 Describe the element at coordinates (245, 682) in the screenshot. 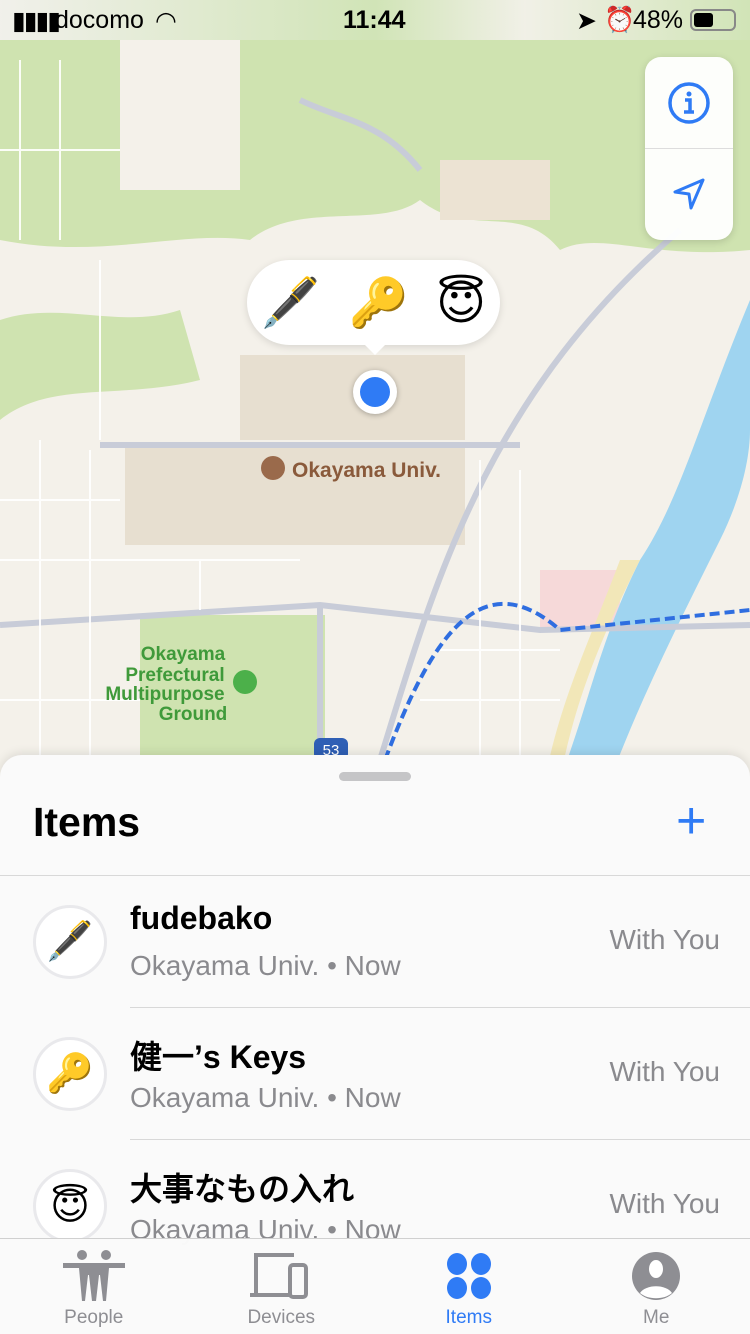

I see `park-icon` at that location.